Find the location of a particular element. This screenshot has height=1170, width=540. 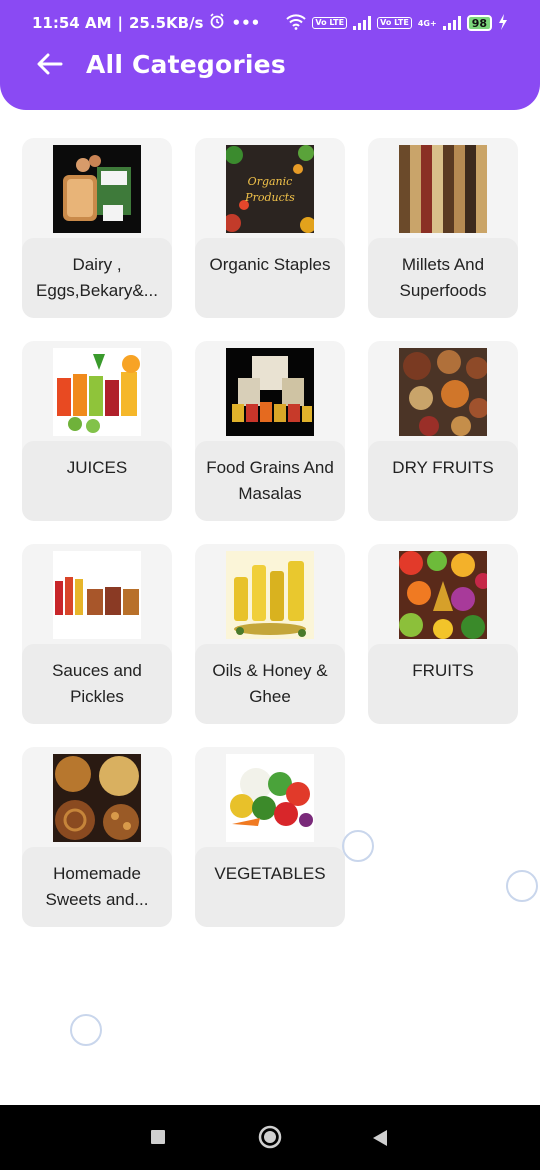

square-icon is located at coordinates (158, 1137).